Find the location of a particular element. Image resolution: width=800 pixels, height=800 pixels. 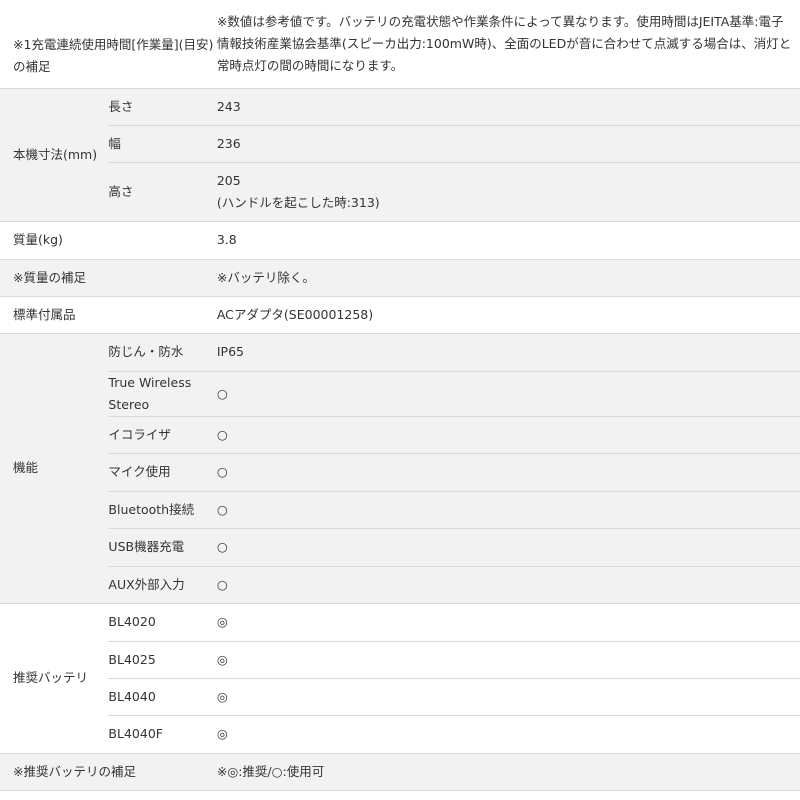

spec-row-width: 幅 236 is located at coordinates (400, 144).